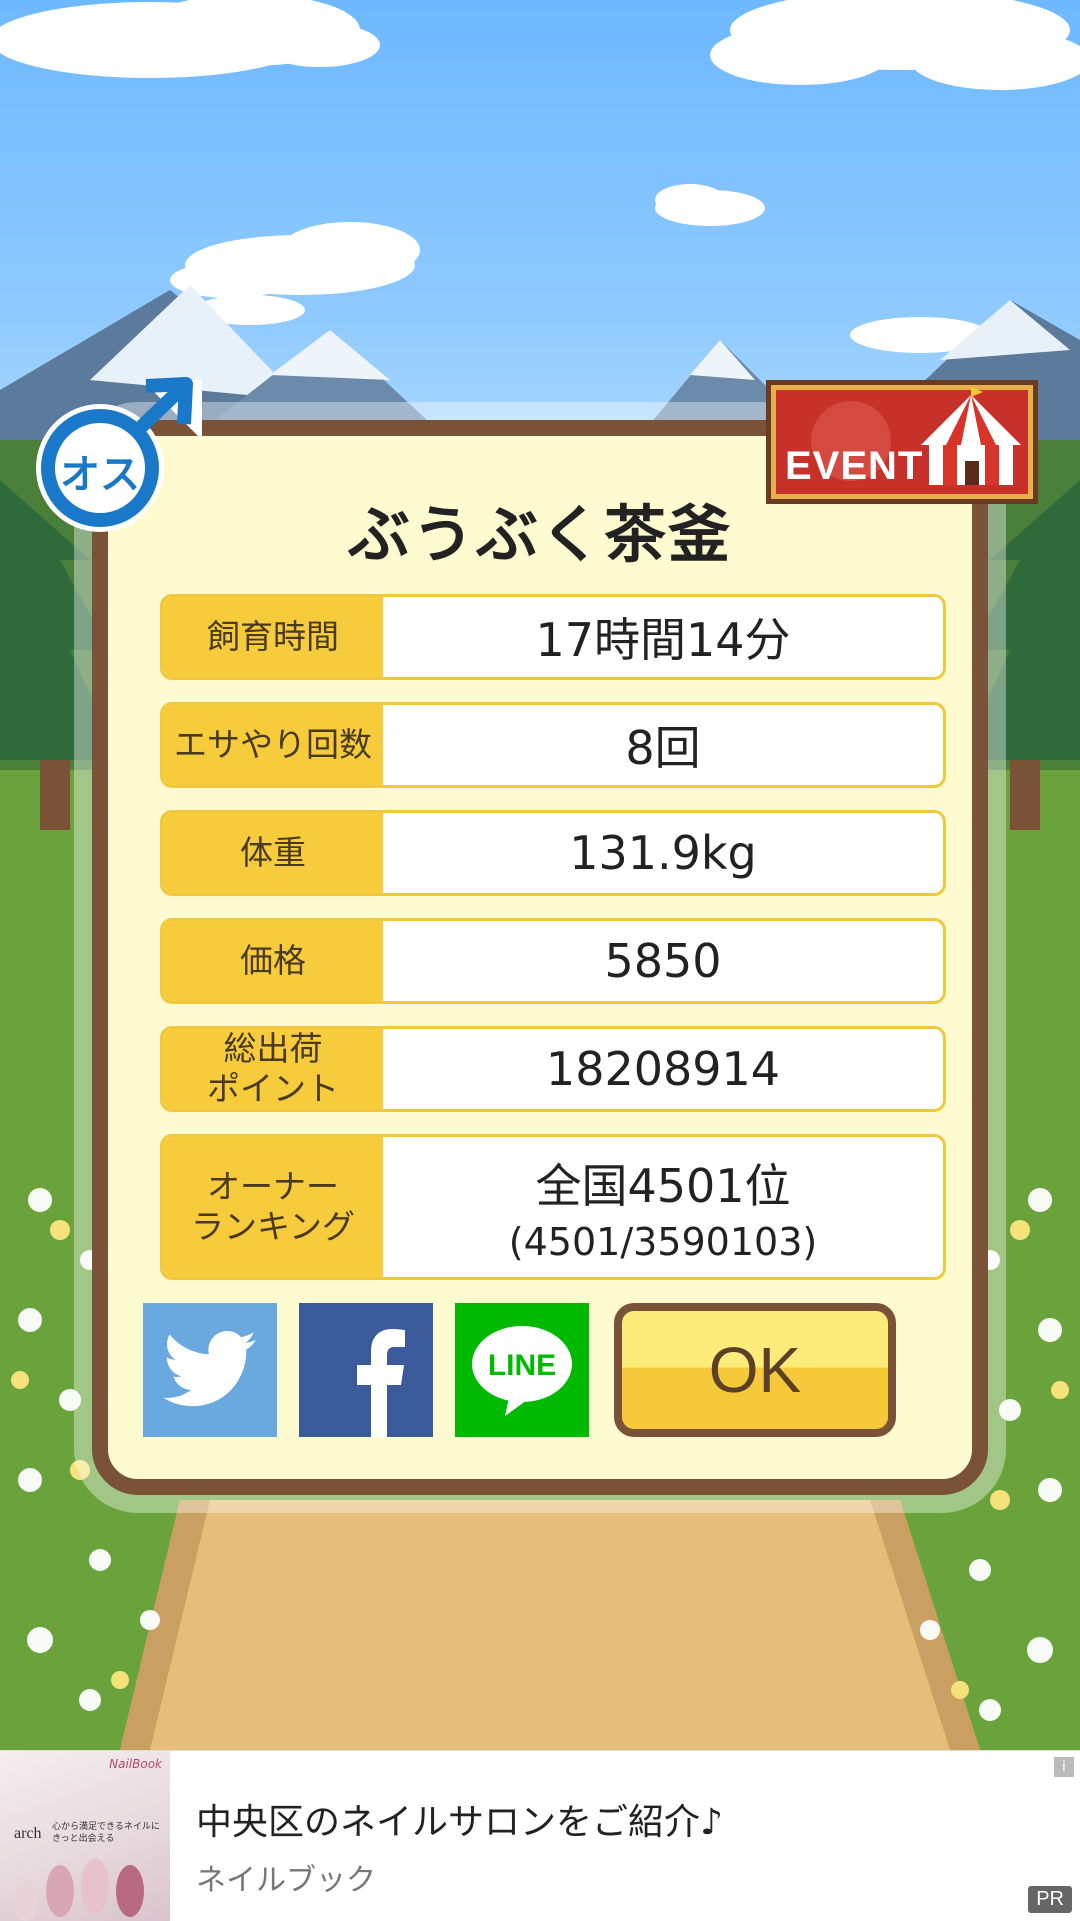 The width and height of the screenshot is (1080, 1921). Describe the element at coordinates (381, 1383) in the screenshot. I see `facebook-f-icon` at that location.